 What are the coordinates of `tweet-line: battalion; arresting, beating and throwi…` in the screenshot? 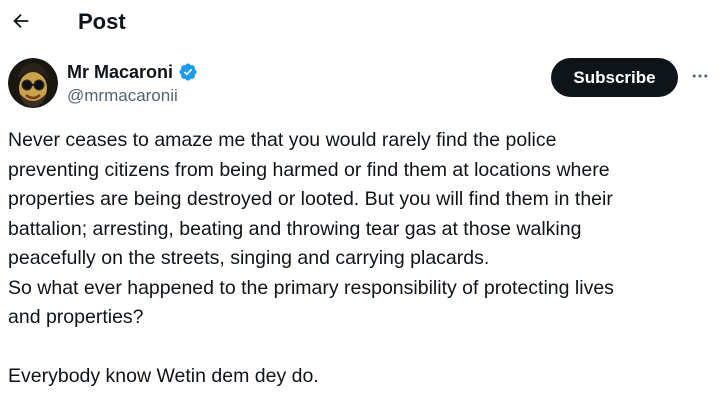 It's located at (295, 228).